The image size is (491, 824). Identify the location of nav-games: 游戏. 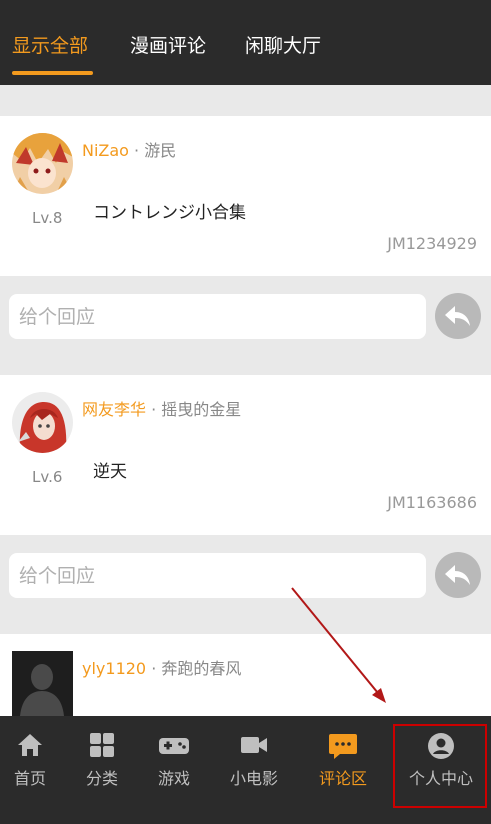
(174, 770).